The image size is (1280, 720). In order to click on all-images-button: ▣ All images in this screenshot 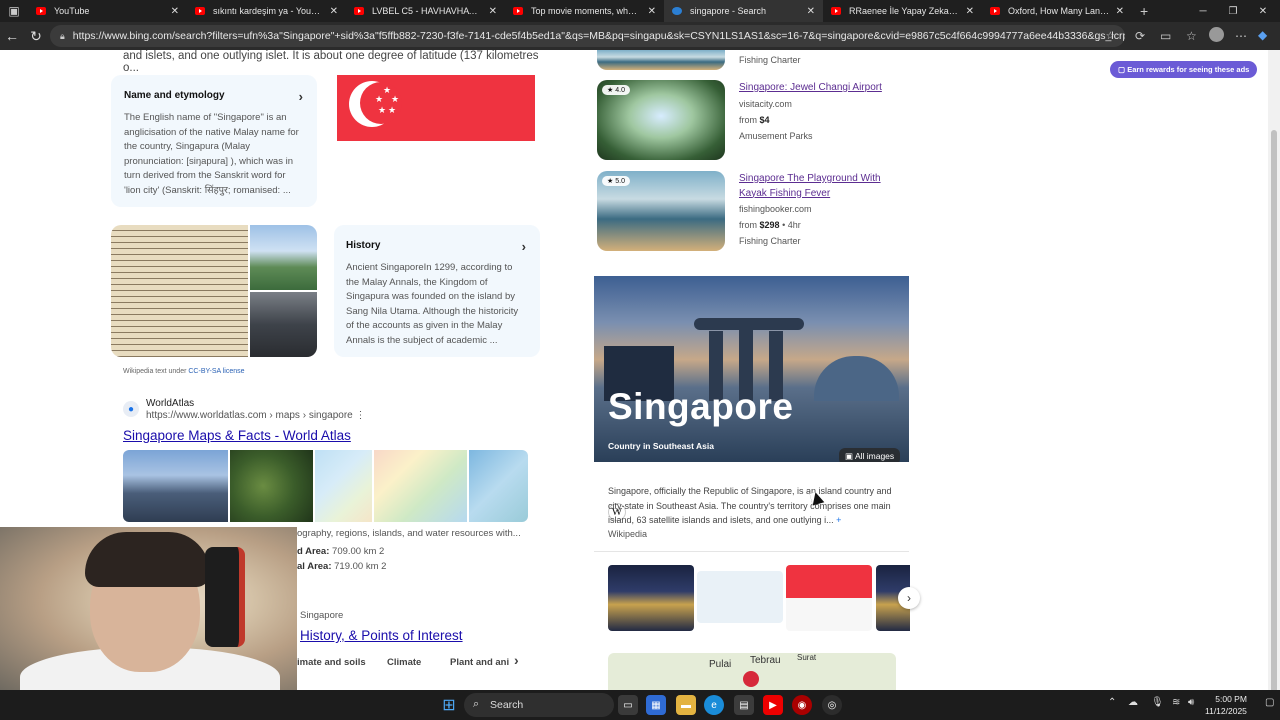, I will do `click(870, 455)`.